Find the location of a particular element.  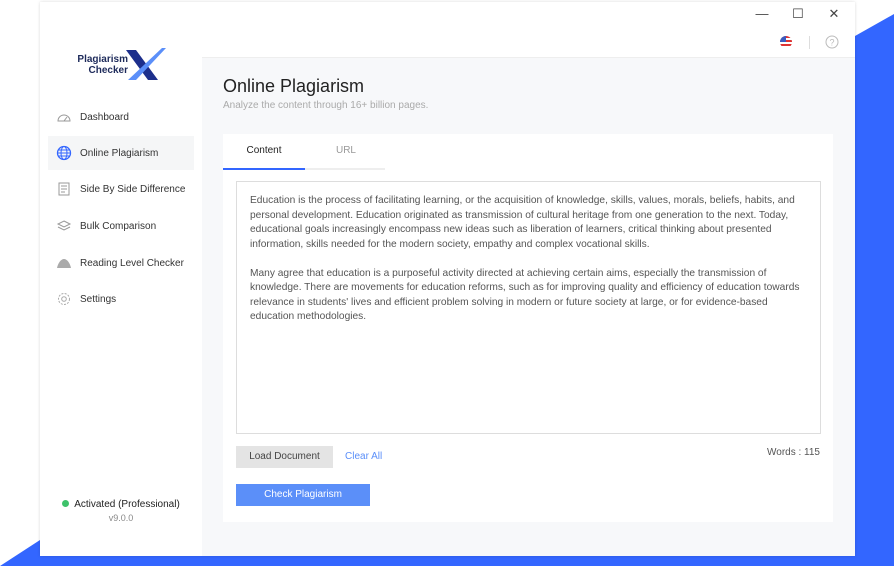

minimize-button: — is located at coordinates (762, 15).